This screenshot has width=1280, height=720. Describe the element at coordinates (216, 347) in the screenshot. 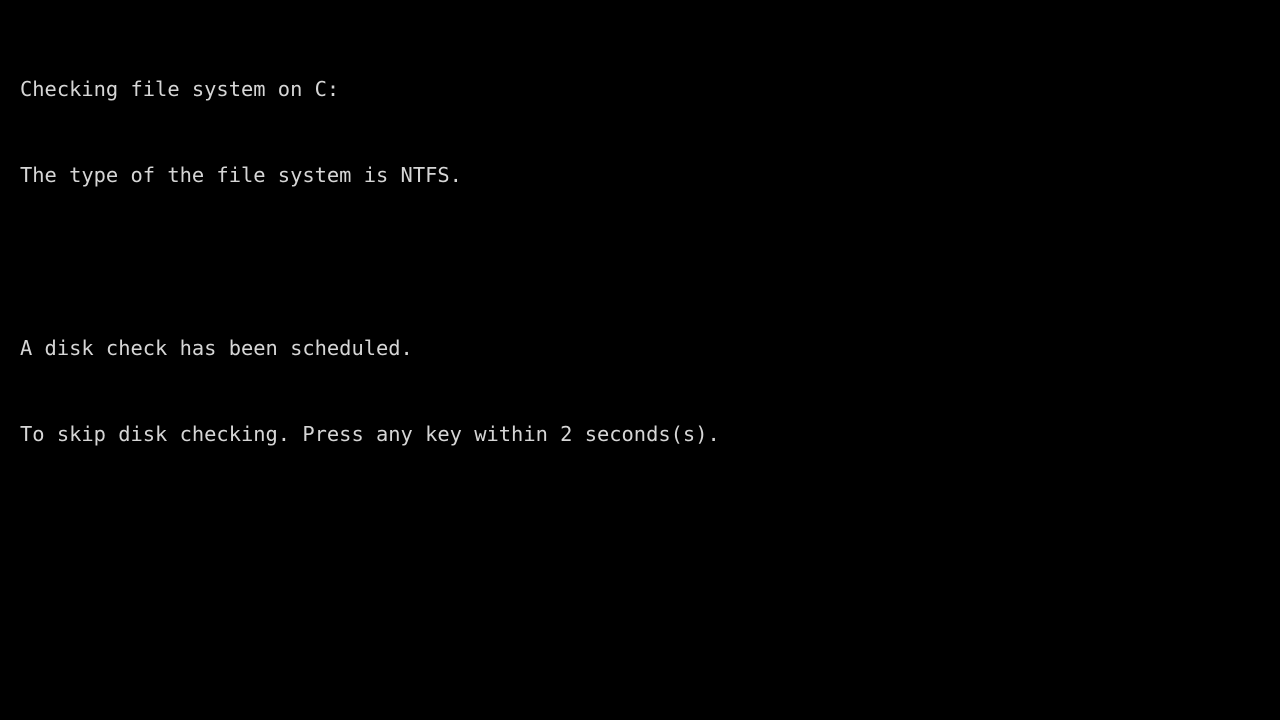

I see `console-line-disk-check-scheduled: A disk check has been scheduled.` at that location.